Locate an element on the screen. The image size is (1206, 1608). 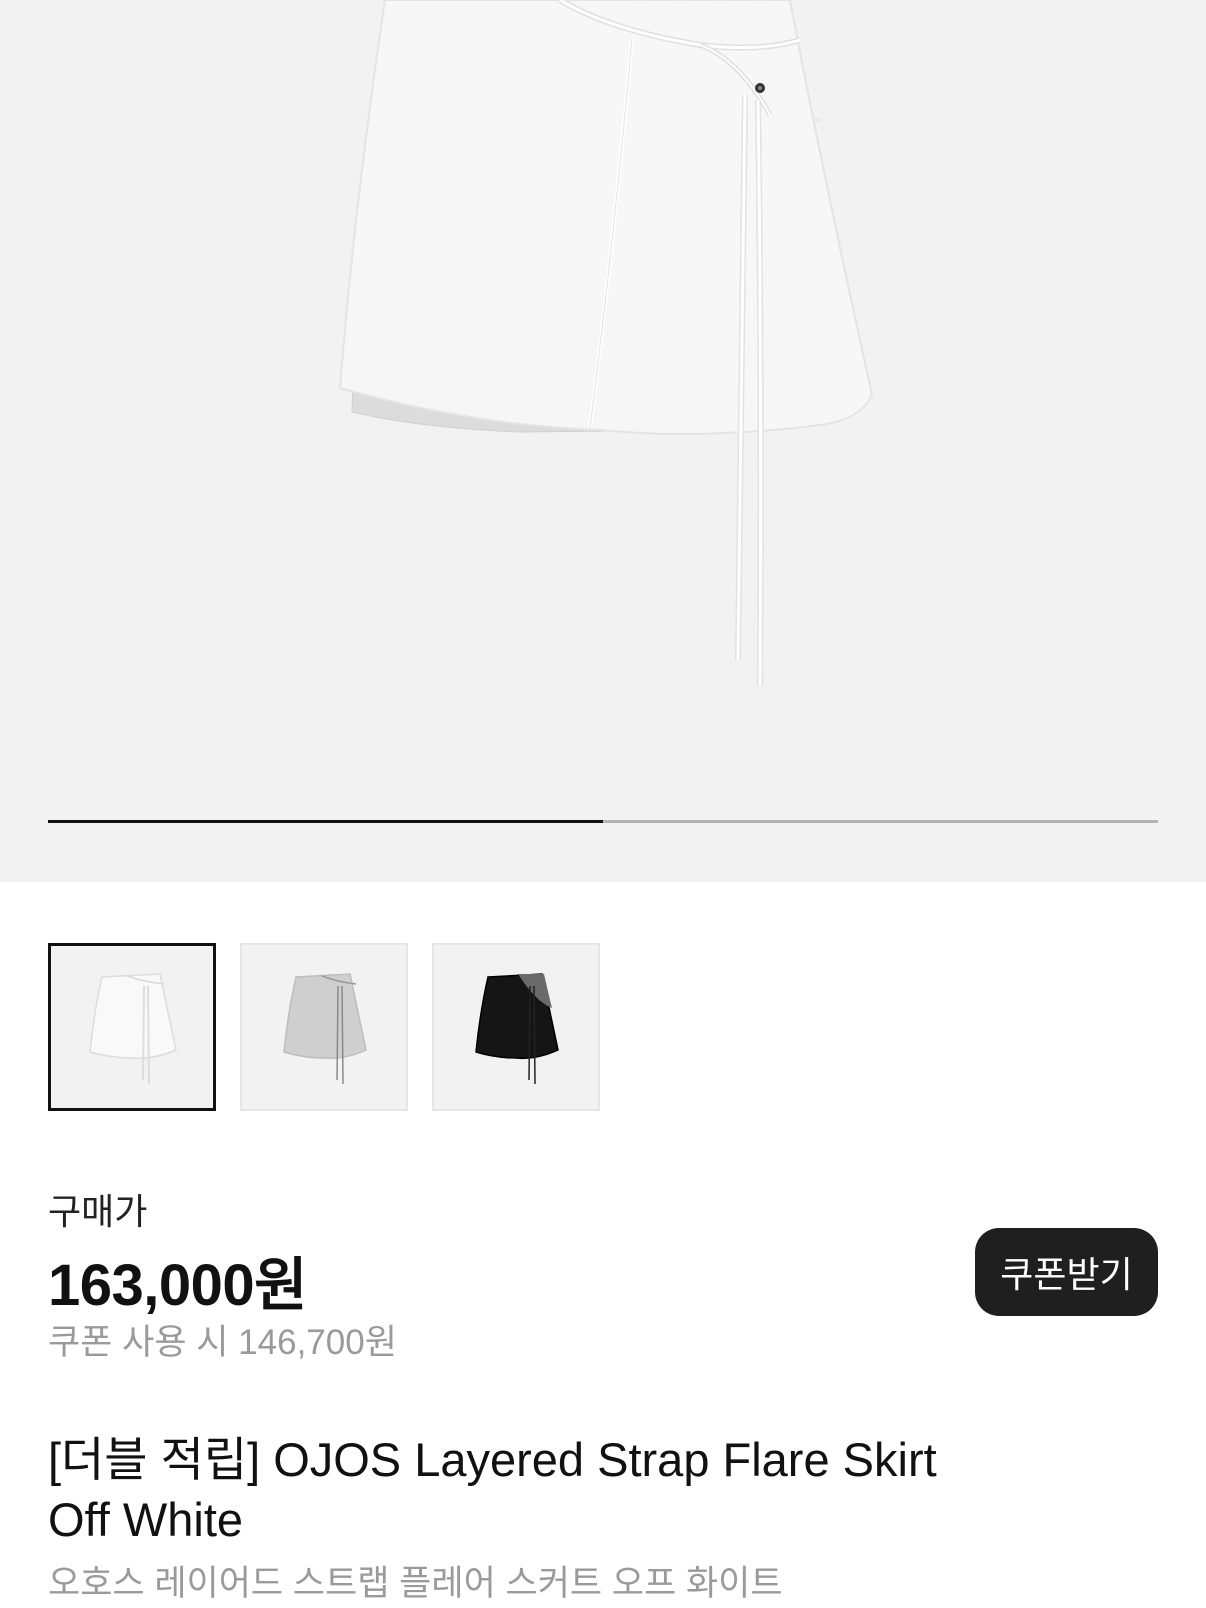
get-coupon-button: 쿠폰받기 is located at coordinates (1066, 1272).